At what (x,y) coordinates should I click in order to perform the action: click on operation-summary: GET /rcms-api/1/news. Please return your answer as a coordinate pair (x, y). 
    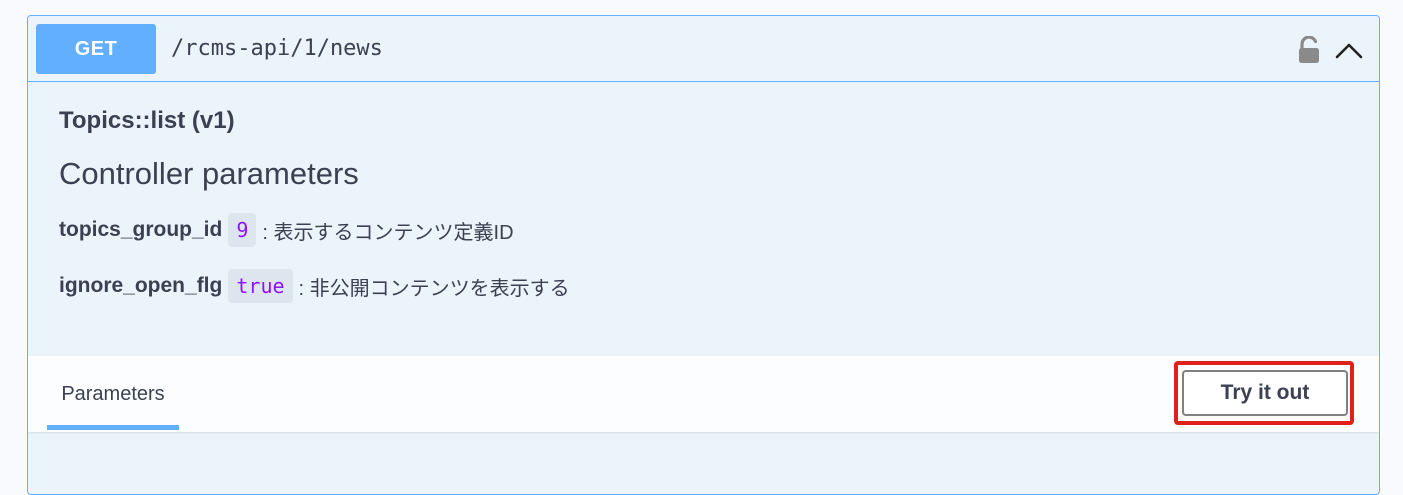
    Looking at the image, I should click on (703, 49).